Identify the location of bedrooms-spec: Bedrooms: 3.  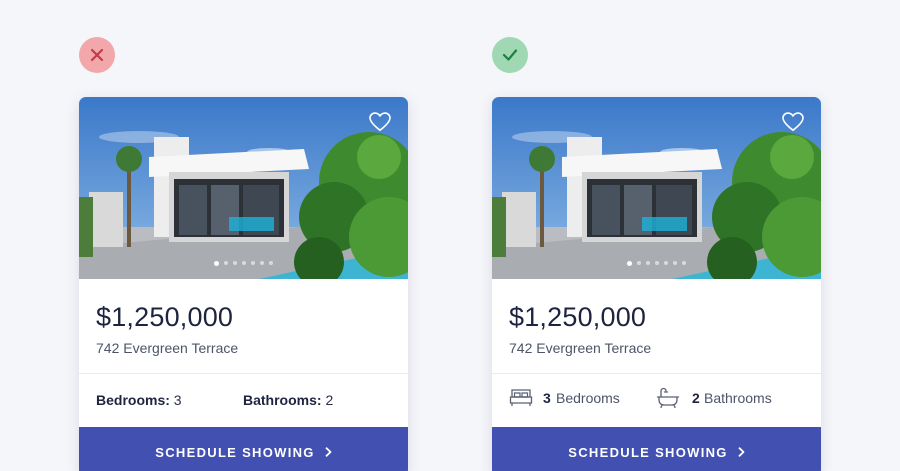
(139, 400).